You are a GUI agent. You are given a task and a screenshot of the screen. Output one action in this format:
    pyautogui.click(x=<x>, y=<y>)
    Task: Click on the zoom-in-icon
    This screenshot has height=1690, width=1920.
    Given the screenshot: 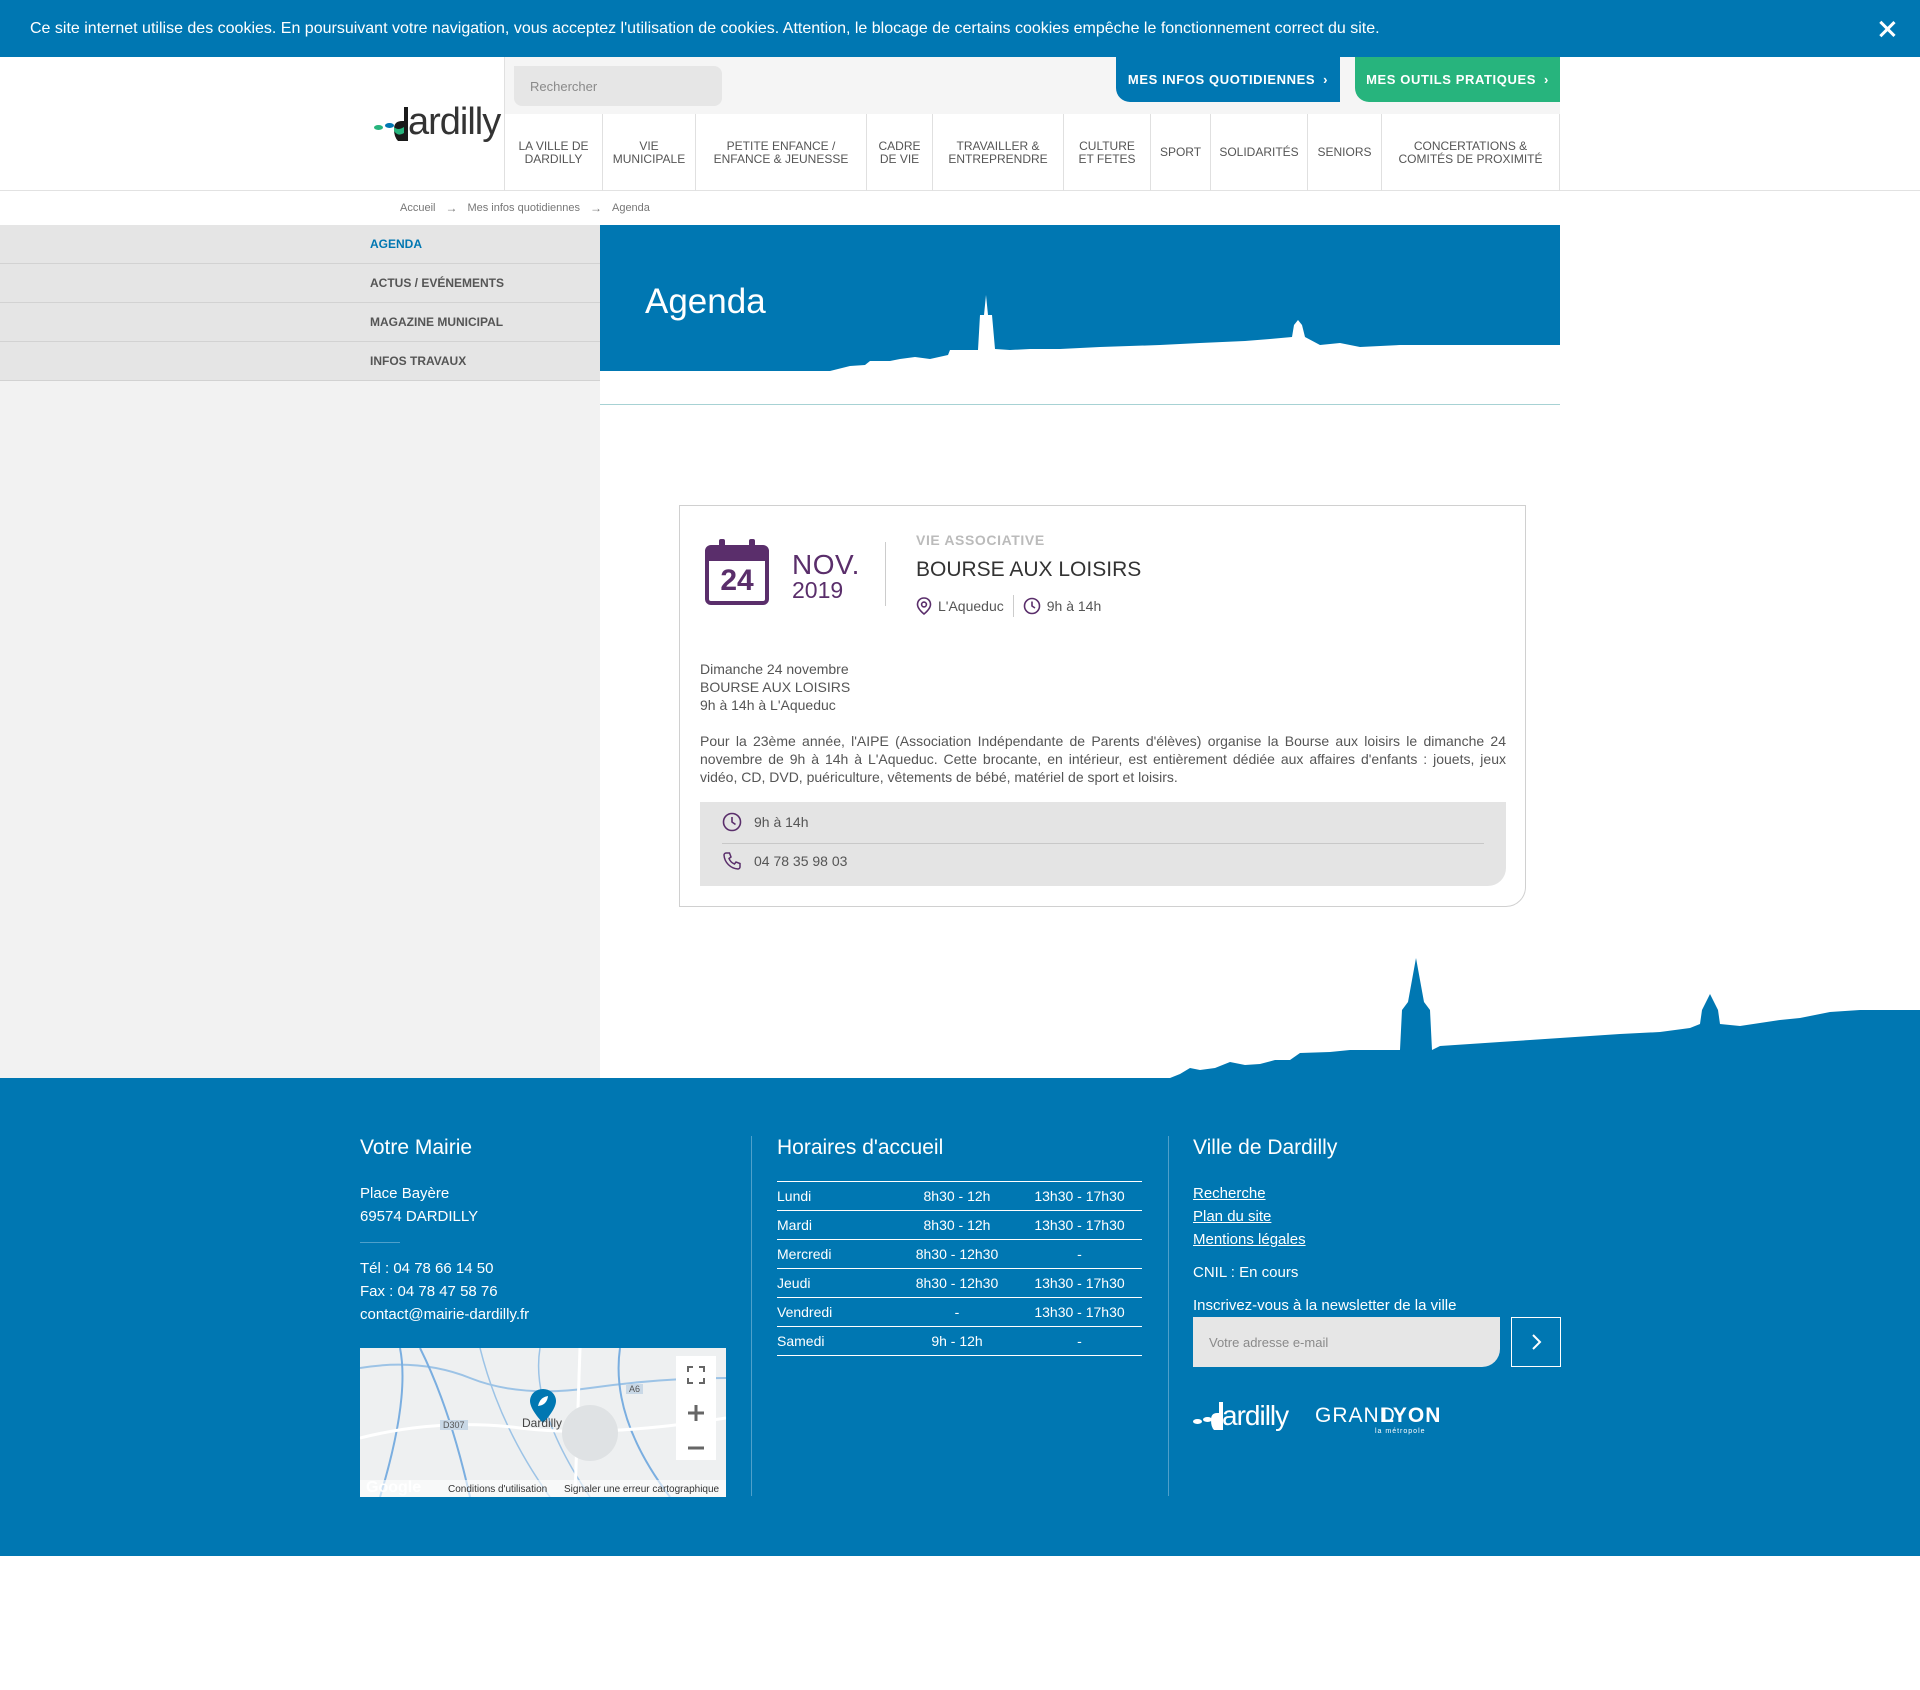 What is the action you would take?
    pyautogui.click(x=696, y=1413)
    